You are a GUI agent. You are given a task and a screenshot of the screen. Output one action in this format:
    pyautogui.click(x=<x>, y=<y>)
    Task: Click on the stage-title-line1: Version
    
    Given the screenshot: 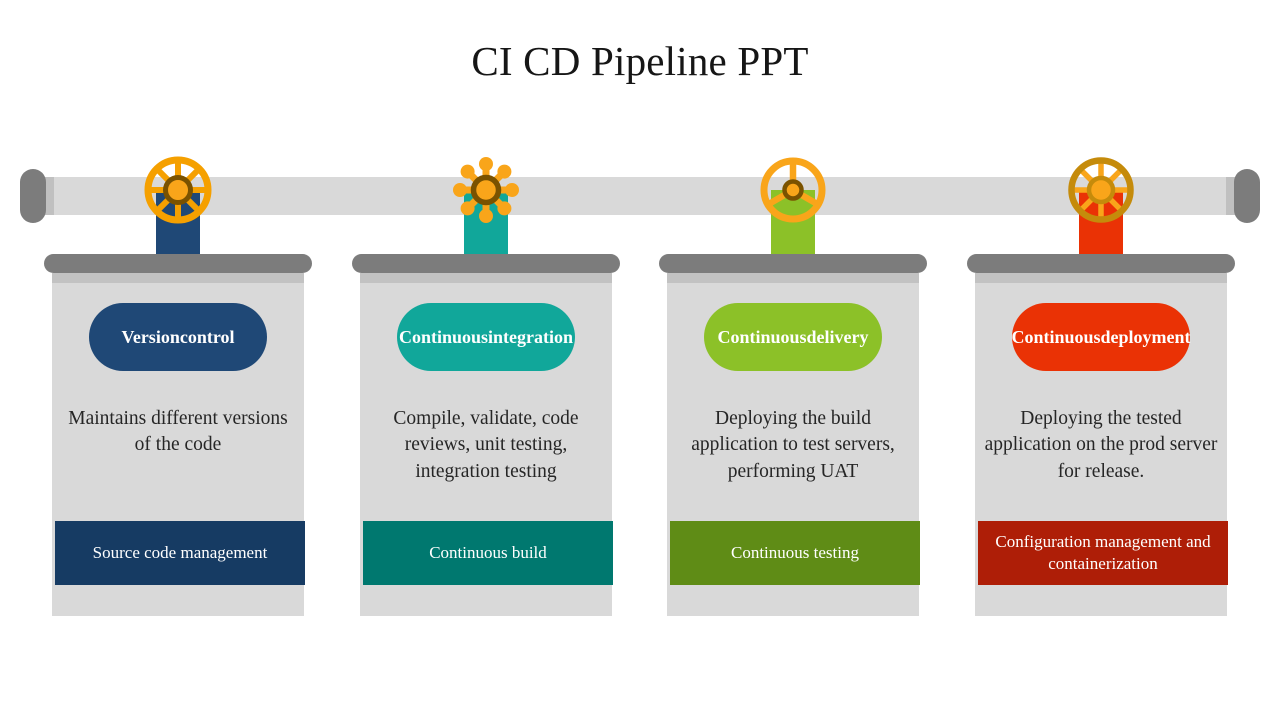 What is the action you would take?
    pyautogui.click(x=150, y=336)
    